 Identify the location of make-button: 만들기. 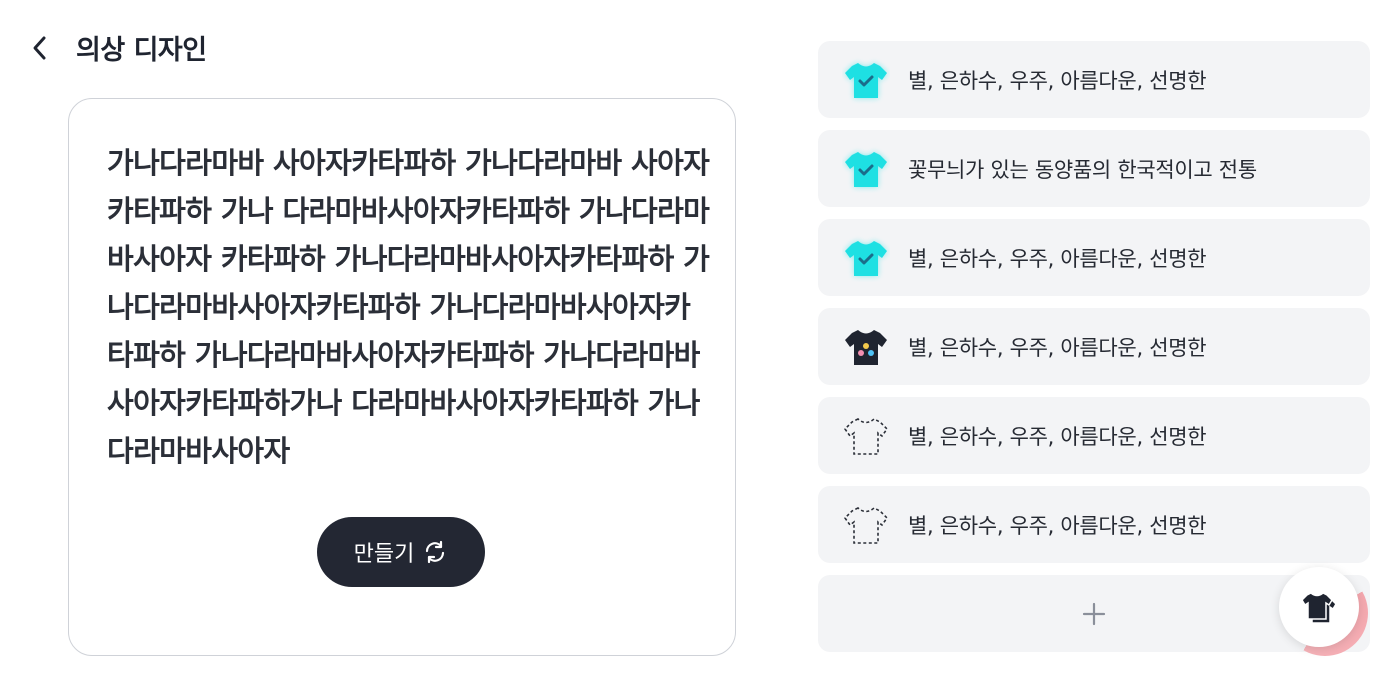
(401, 552).